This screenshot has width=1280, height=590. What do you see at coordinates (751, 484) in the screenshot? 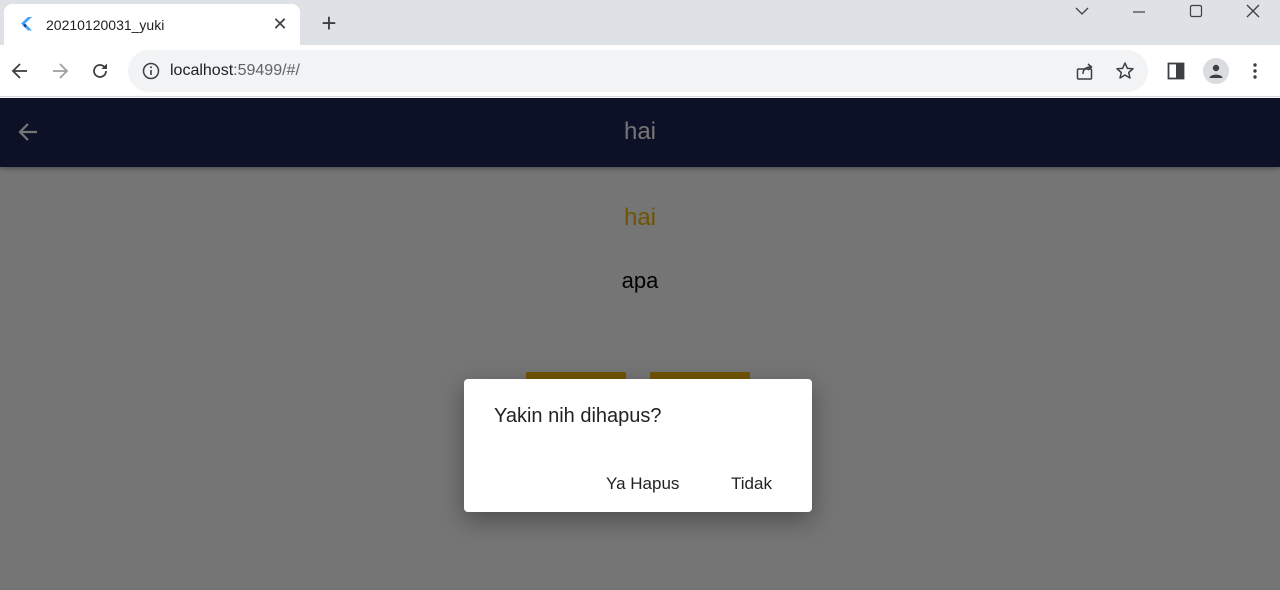
I see `cancel-button: Tidak` at bounding box center [751, 484].